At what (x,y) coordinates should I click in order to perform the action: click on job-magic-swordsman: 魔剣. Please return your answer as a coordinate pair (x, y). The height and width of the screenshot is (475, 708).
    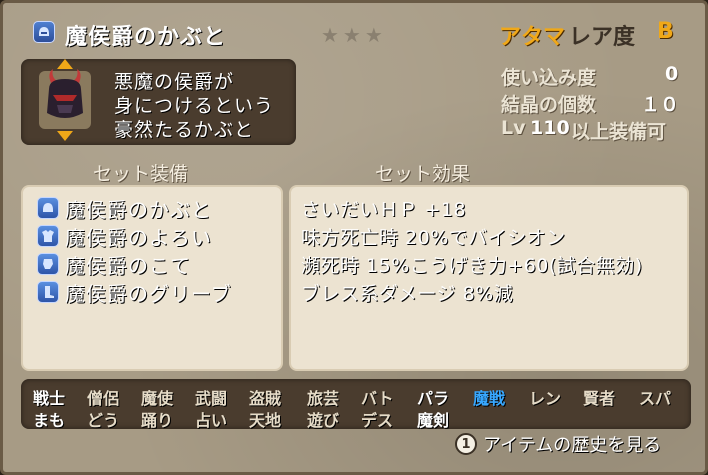
    Looking at the image, I should click on (433, 420).